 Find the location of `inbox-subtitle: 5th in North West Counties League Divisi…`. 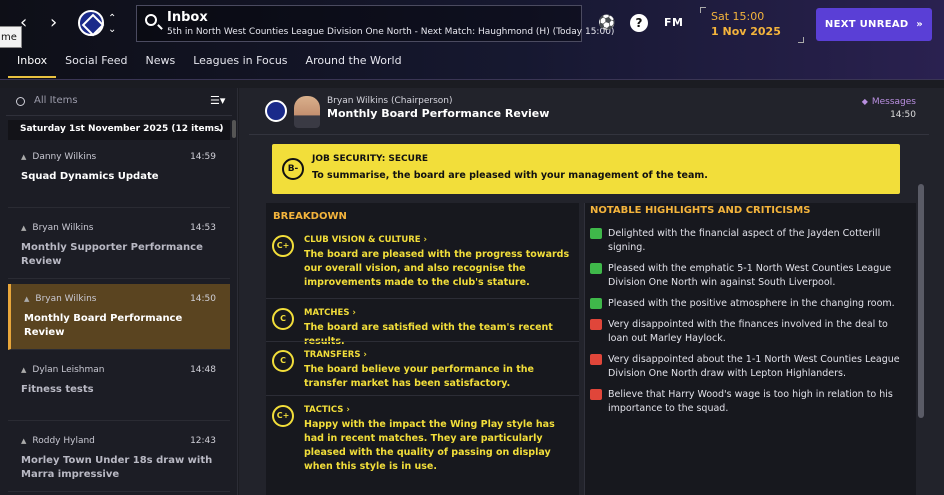

inbox-subtitle: 5th in North West Counties League Divisi… is located at coordinates (391, 32).